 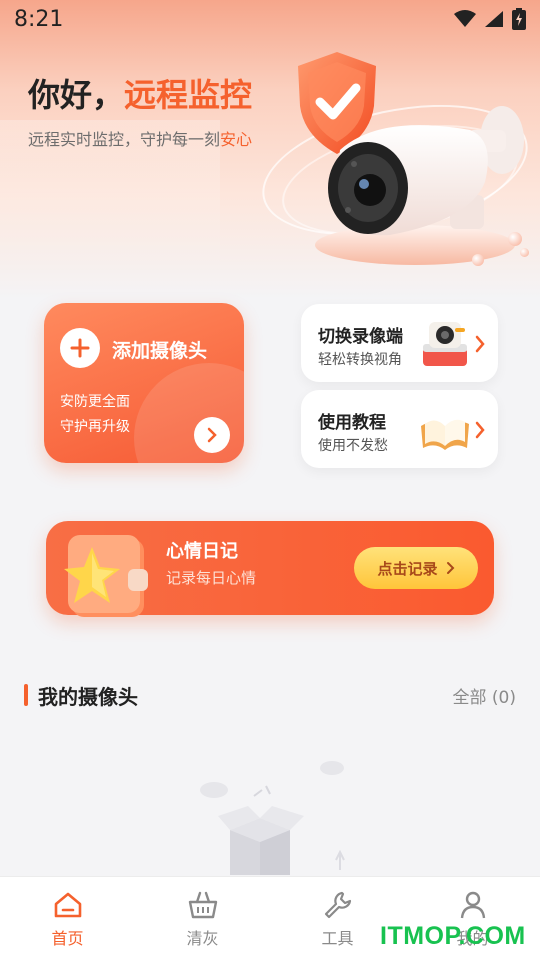 I want to click on tab-clean-label: 清灰, so click(x=202, y=938).